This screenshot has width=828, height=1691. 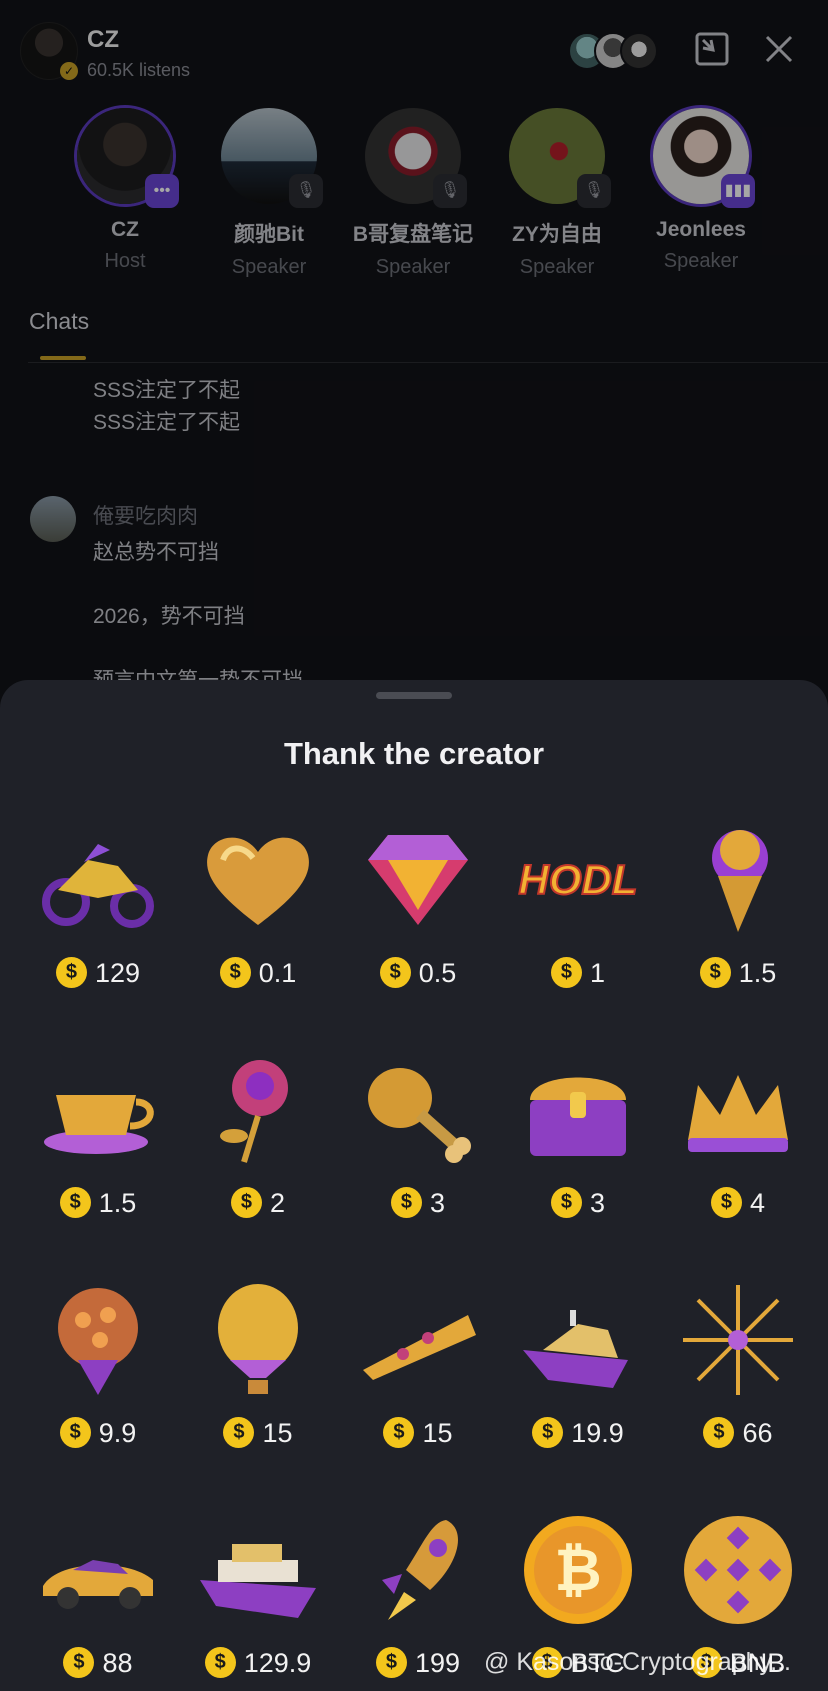 What do you see at coordinates (414, 50) in the screenshot?
I see `space-header: ✓ CZ 60.5K listens` at bounding box center [414, 50].